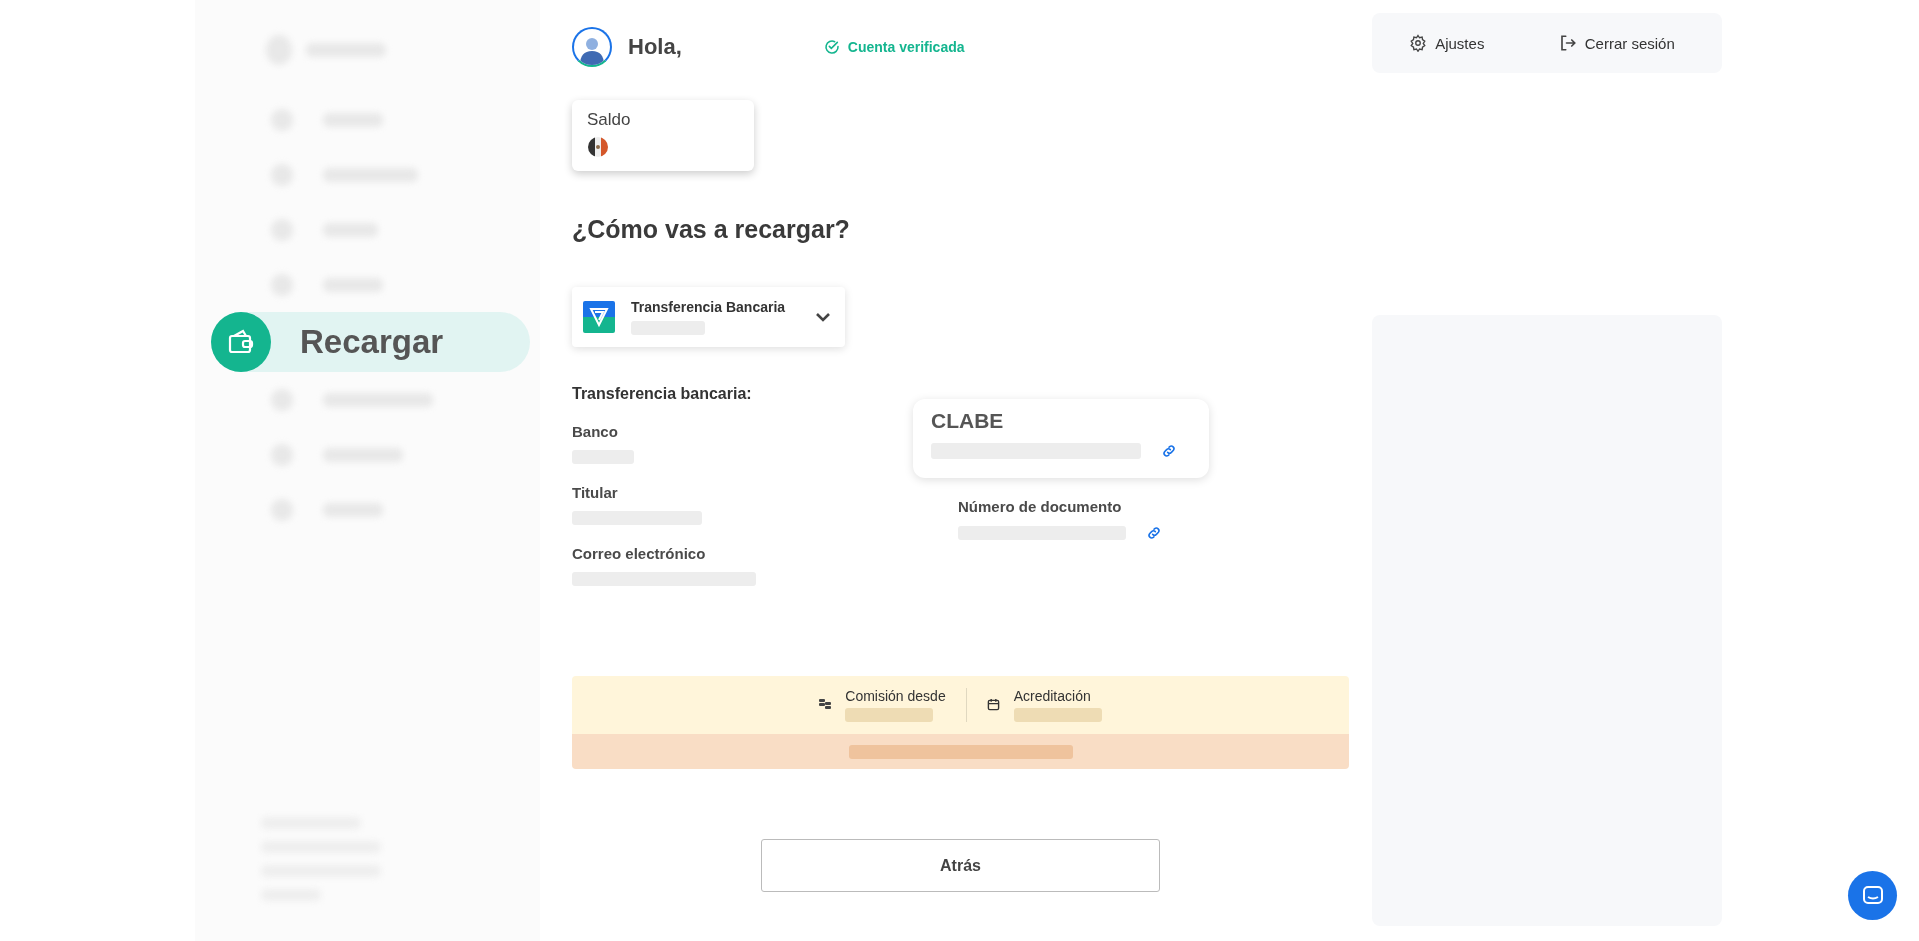 This screenshot has height=941, width=1919. What do you see at coordinates (993, 704) in the screenshot?
I see `calendar-icon` at bounding box center [993, 704].